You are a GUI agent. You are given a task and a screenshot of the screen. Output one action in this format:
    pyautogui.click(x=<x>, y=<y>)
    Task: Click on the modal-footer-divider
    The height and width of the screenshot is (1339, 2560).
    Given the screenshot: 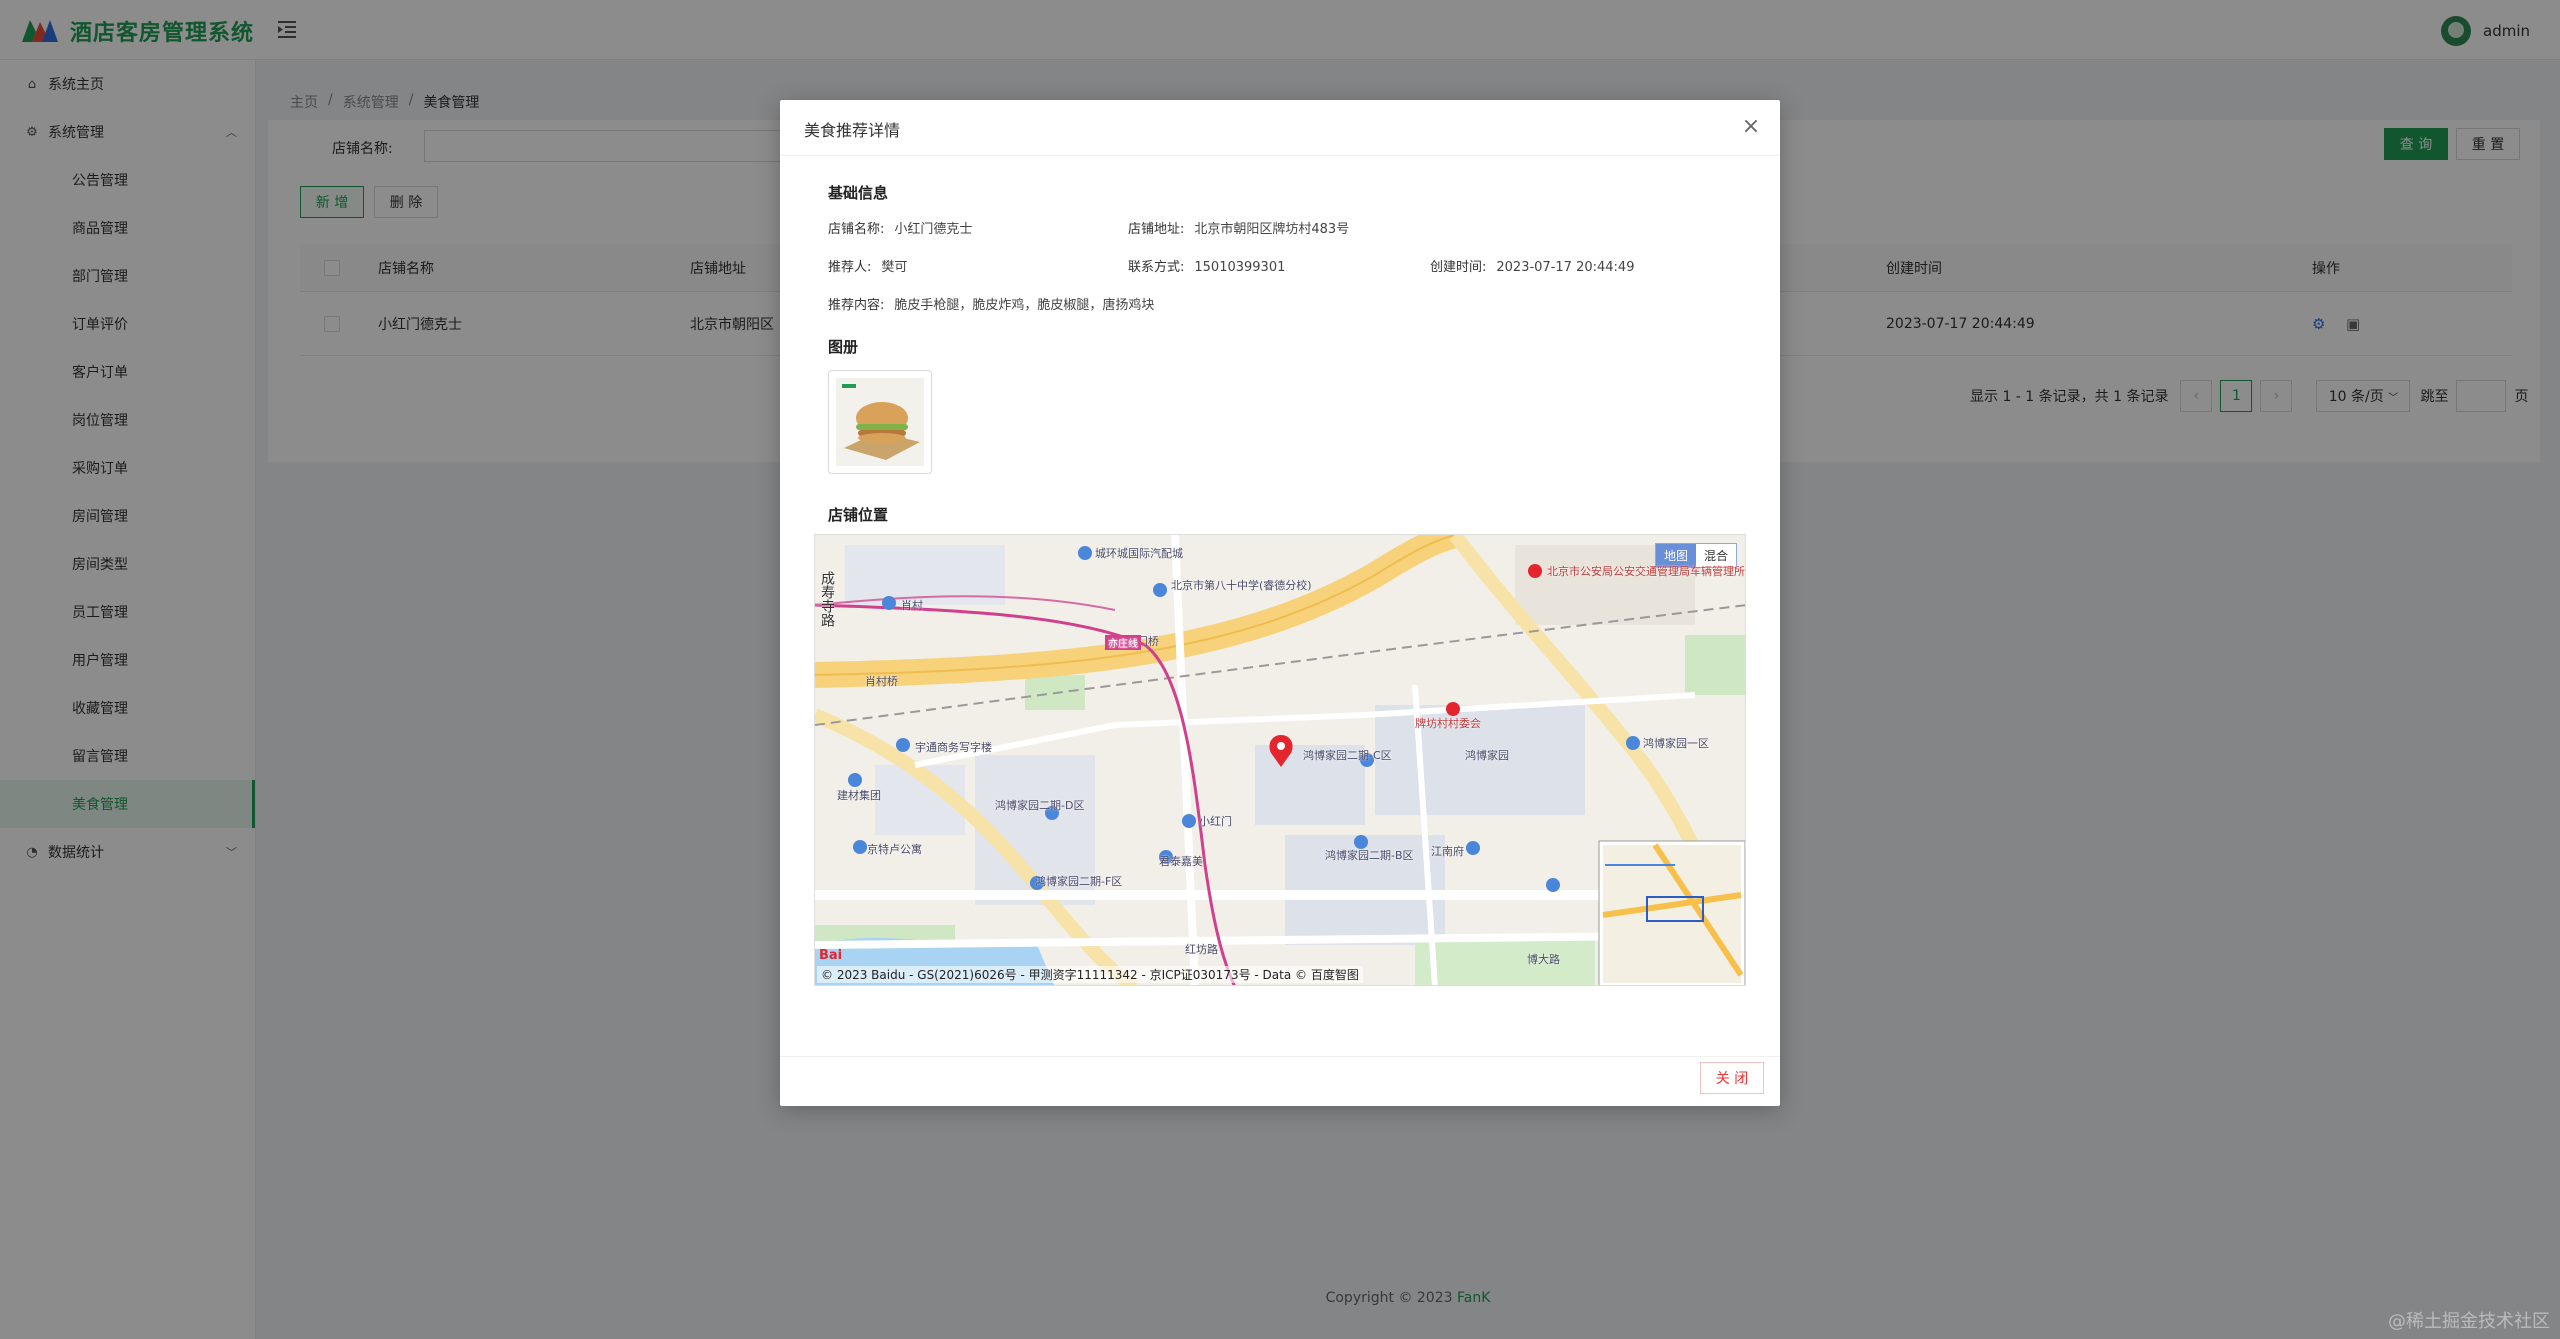 What is the action you would take?
    pyautogui.click(x=1280, y=1056)
    